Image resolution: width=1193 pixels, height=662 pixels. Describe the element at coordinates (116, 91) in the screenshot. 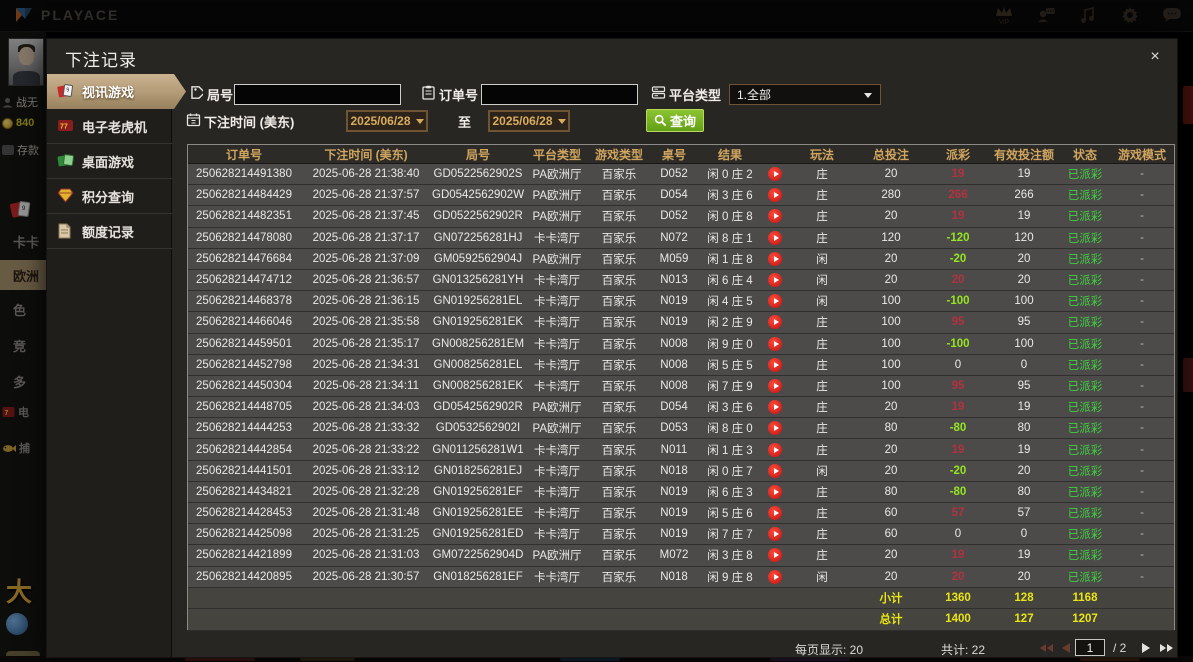

I see `nav-item-live-games: 9 视讯游戏` at that location.